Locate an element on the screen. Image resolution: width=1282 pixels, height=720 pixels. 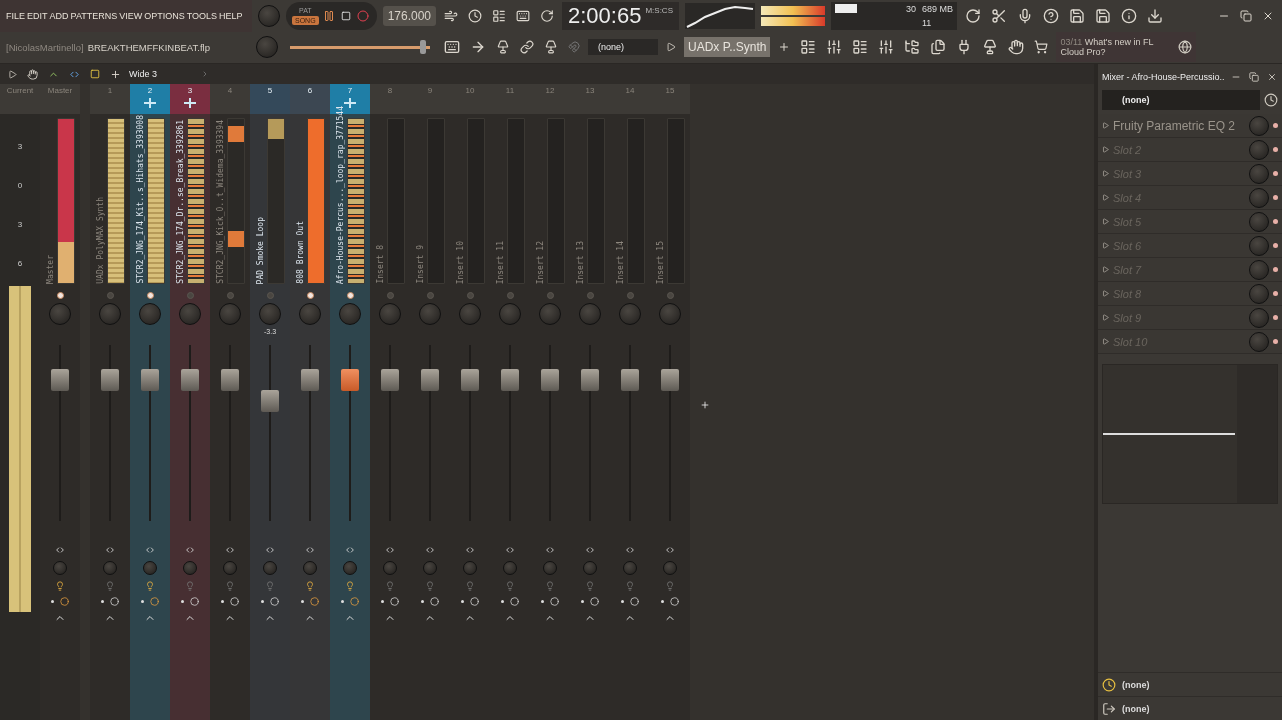
menu-item: VIEW is located at coordinates (131, 15).